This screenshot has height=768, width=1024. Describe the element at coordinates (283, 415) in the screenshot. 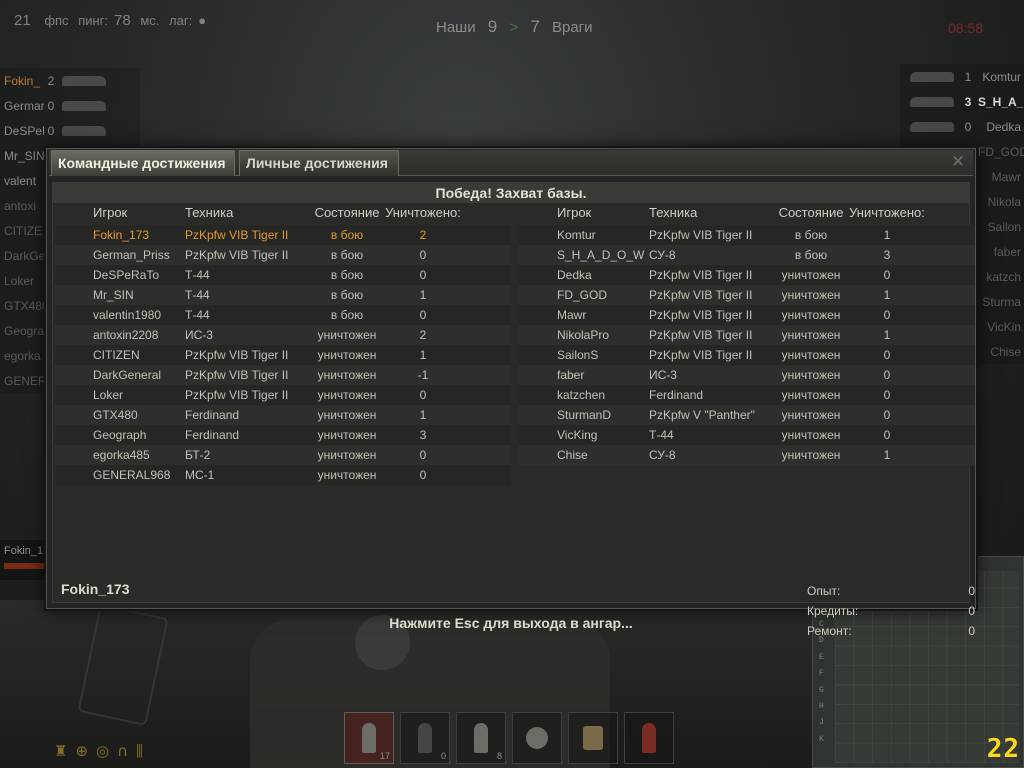

I see `table-row: GTX480 Ferdinand уничтожен 1` at that location.